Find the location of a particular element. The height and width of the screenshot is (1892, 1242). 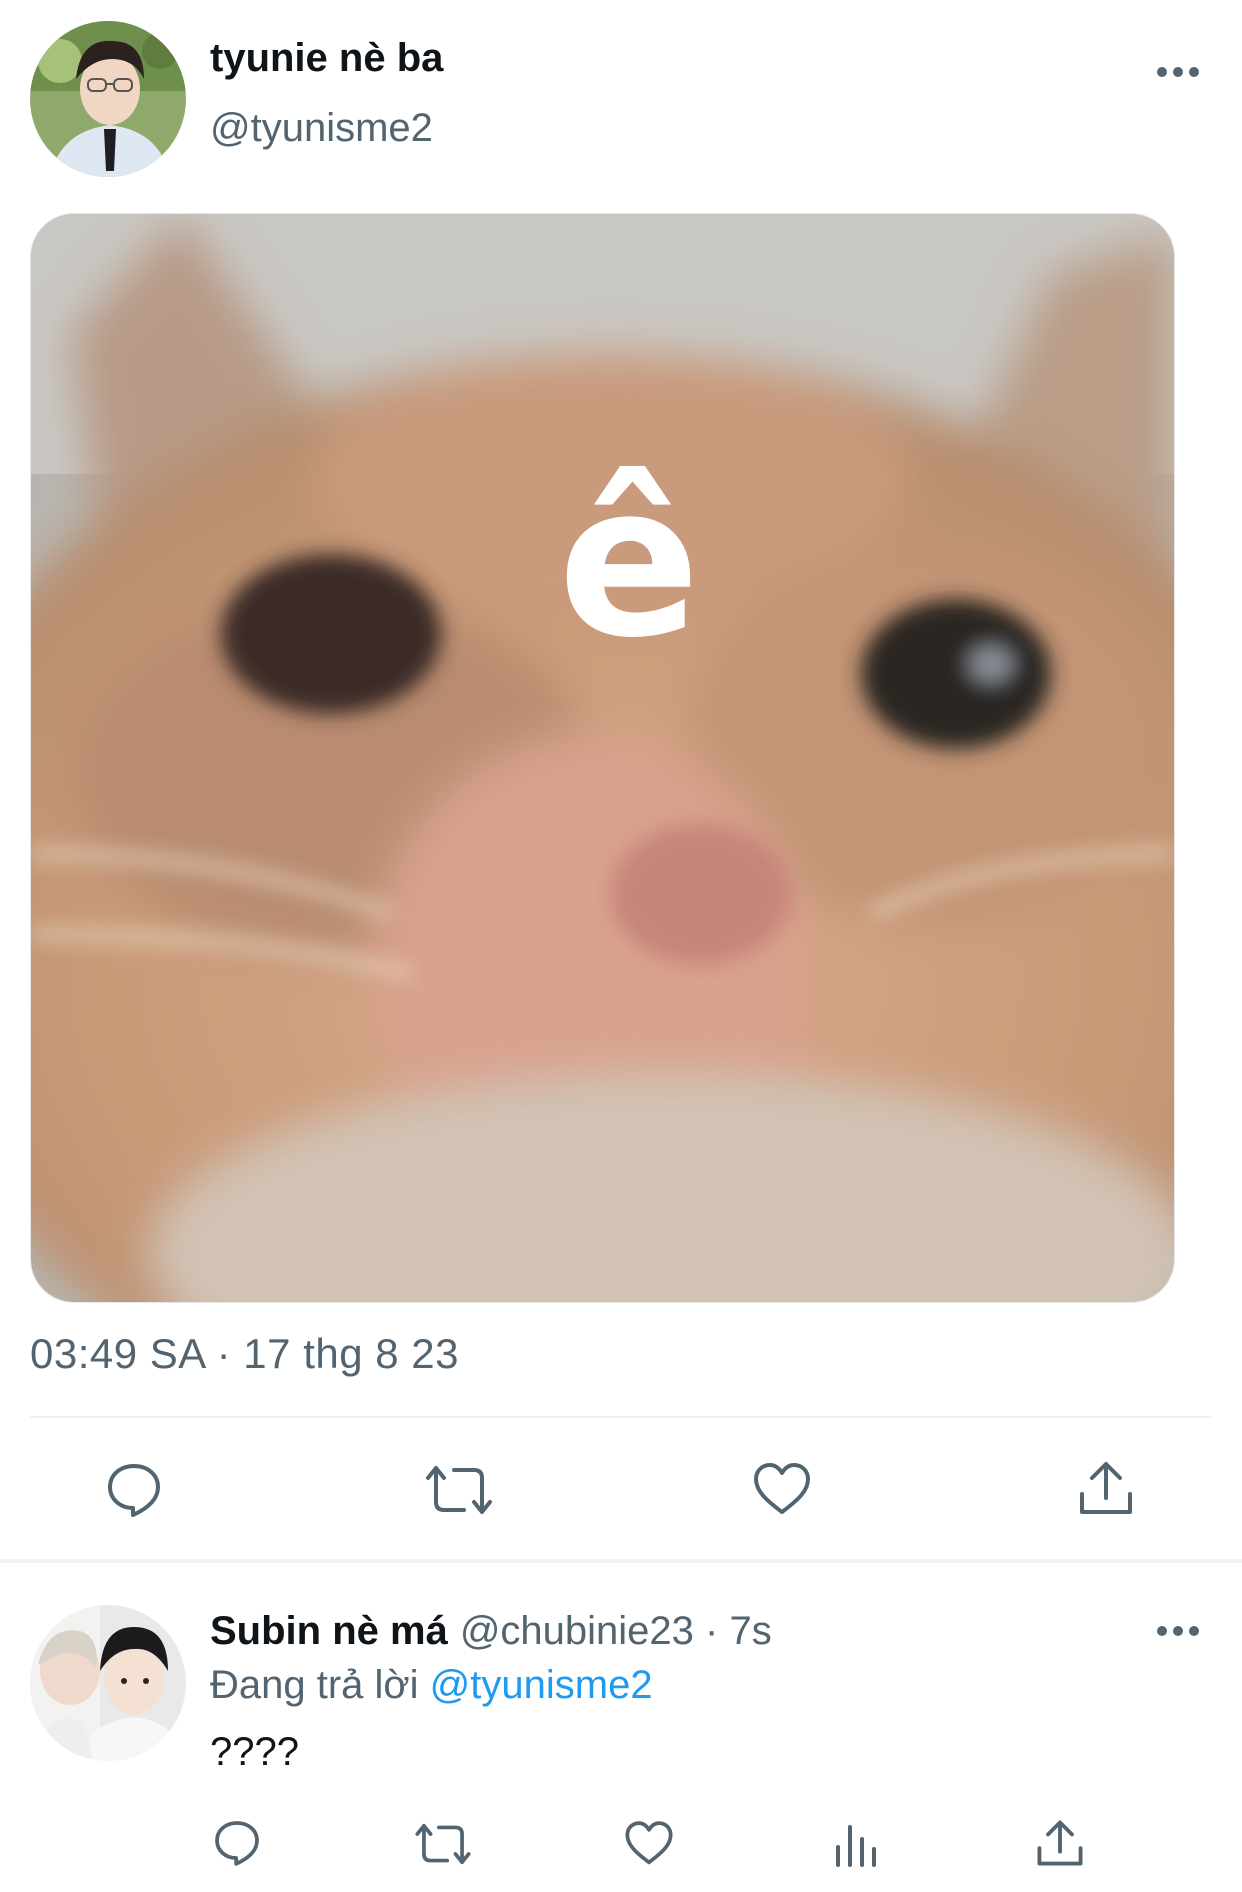

reply-author-handle-time: @chubinie23 · 7s is located at coordinates (616, 1631).